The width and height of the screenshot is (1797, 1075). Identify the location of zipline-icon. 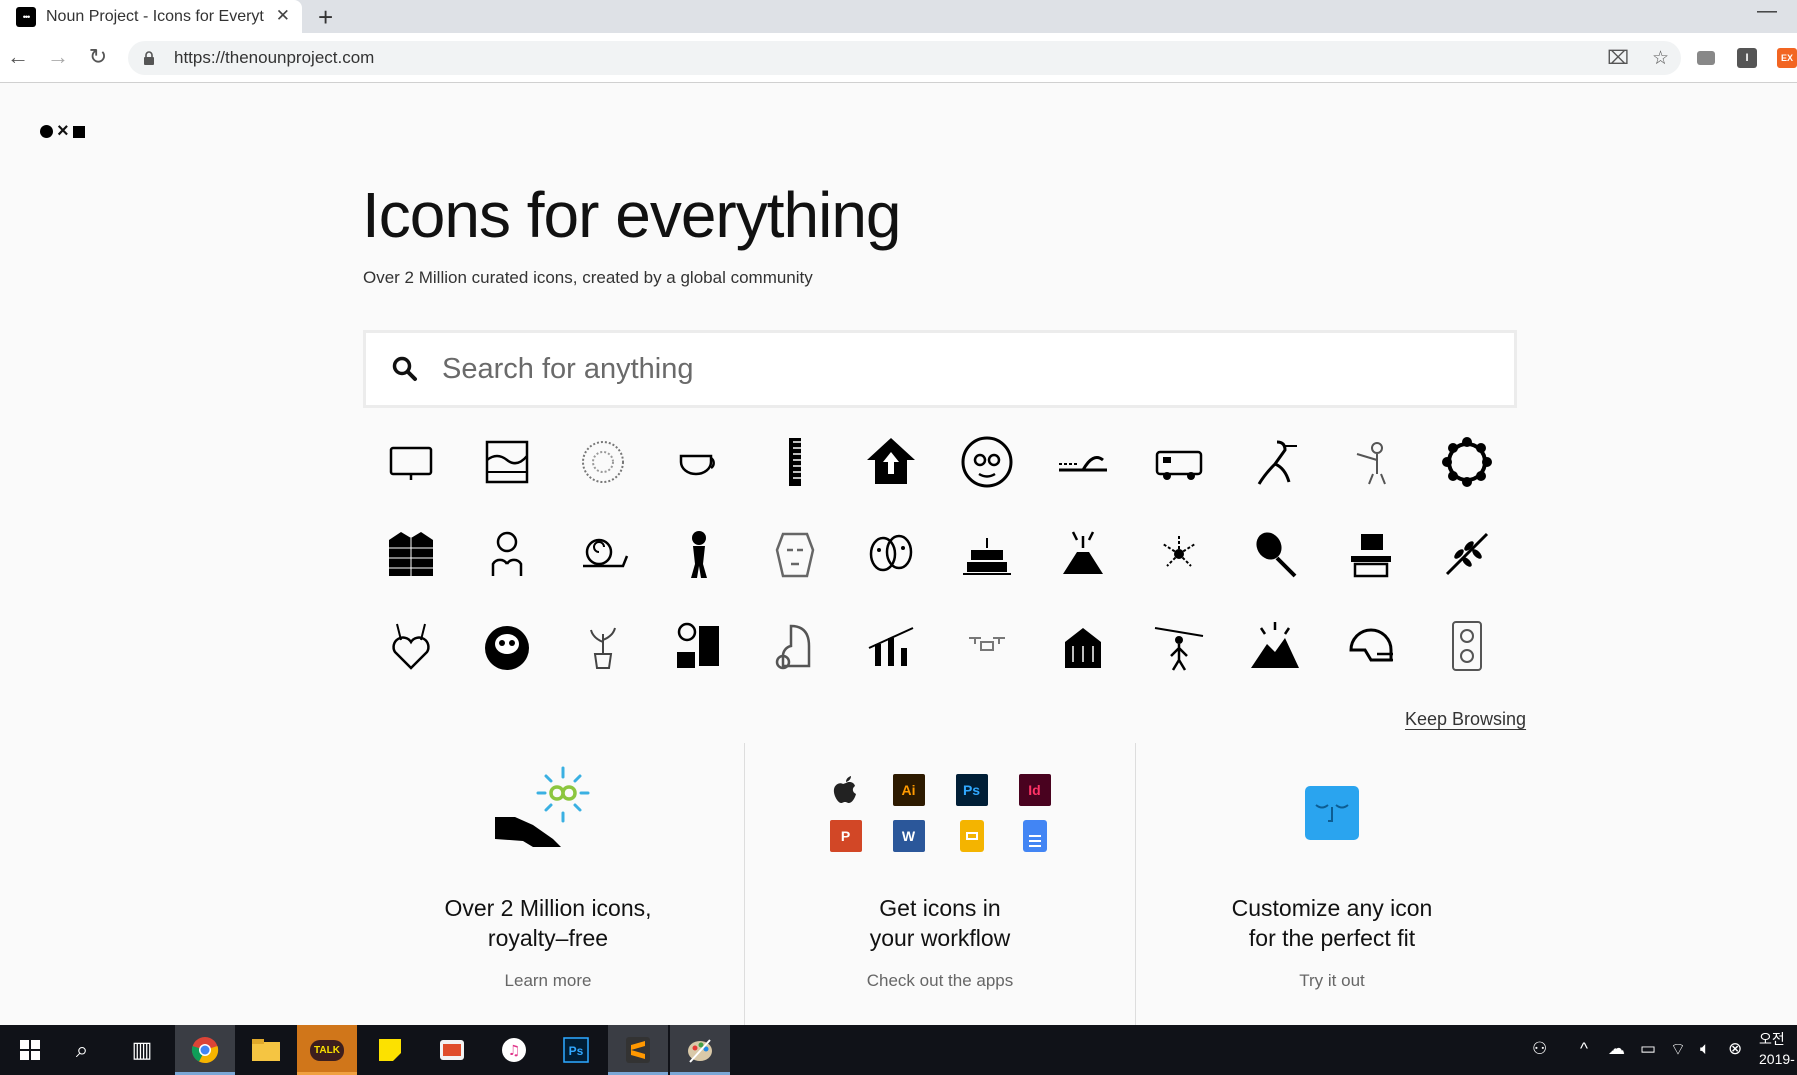
(1179, 646).